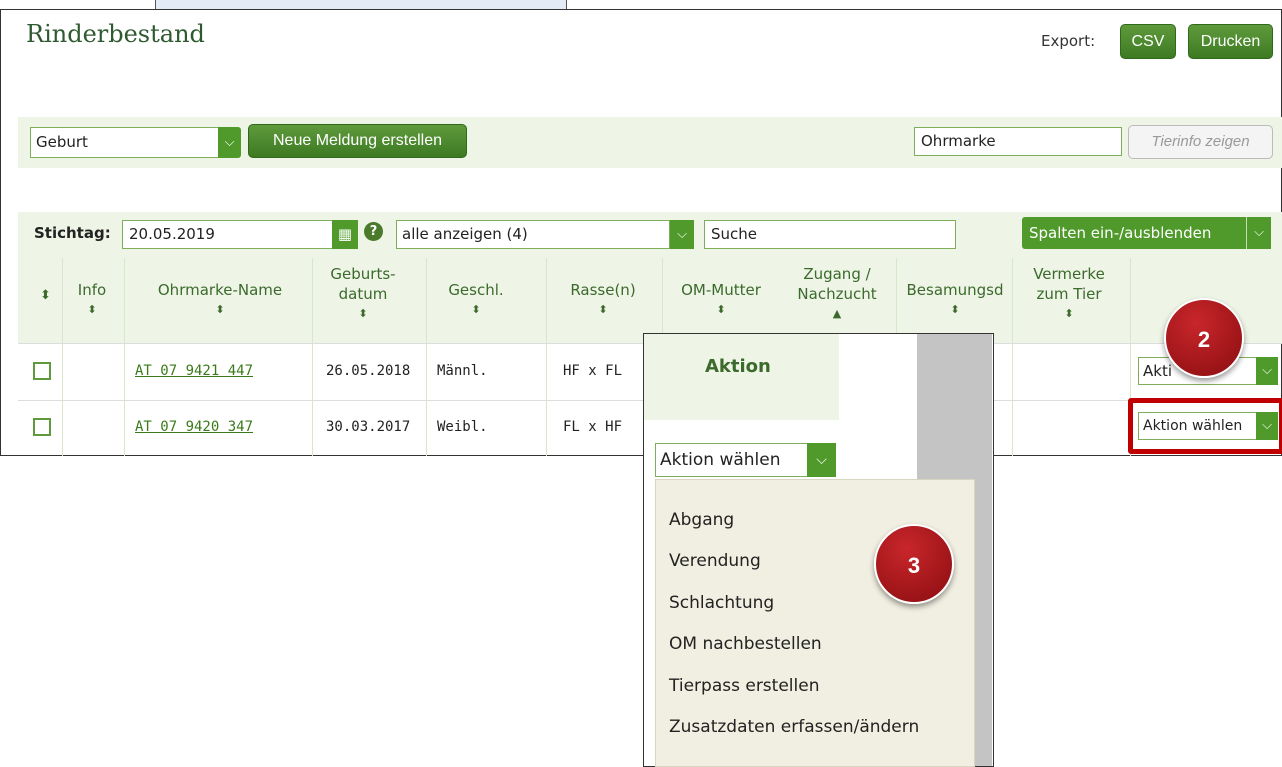 Image resolution: width=1282 pixels, height=767 pixels. What do you see at coordinates (837, 274) in the screenshot?
I see `col-label: Zugang /` at bounding box center [837, 274].